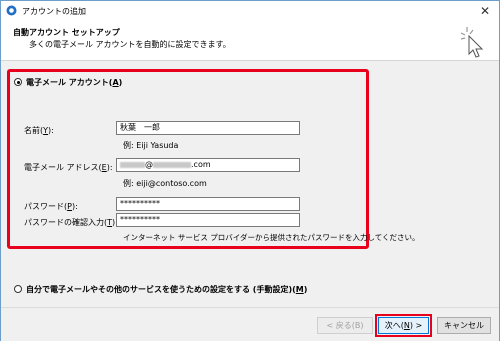  I want to click on name-input: 秋葉 一郎, so click(208, 128).